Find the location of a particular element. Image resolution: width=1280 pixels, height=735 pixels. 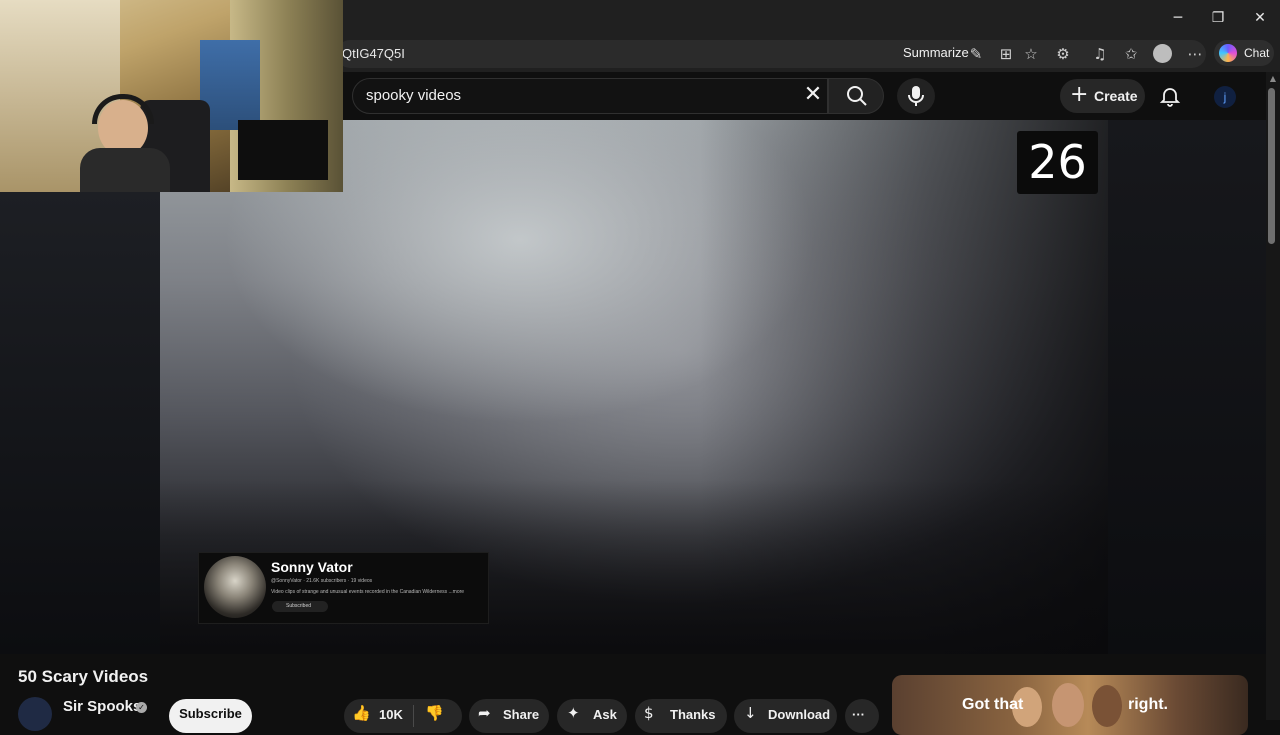

verified-check-icon: ✓ is located at coordinates (141, 707).